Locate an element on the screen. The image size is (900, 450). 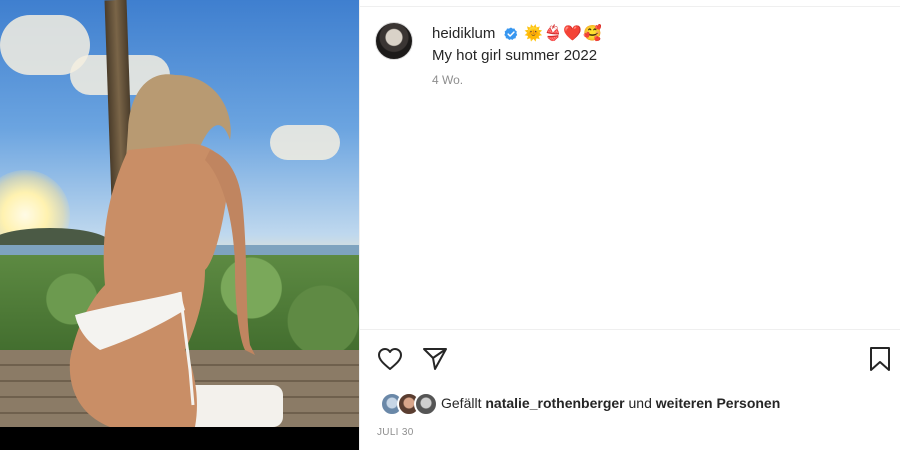
liker-username-link: natalie_rothenberger is located at coordinates (554, 403).